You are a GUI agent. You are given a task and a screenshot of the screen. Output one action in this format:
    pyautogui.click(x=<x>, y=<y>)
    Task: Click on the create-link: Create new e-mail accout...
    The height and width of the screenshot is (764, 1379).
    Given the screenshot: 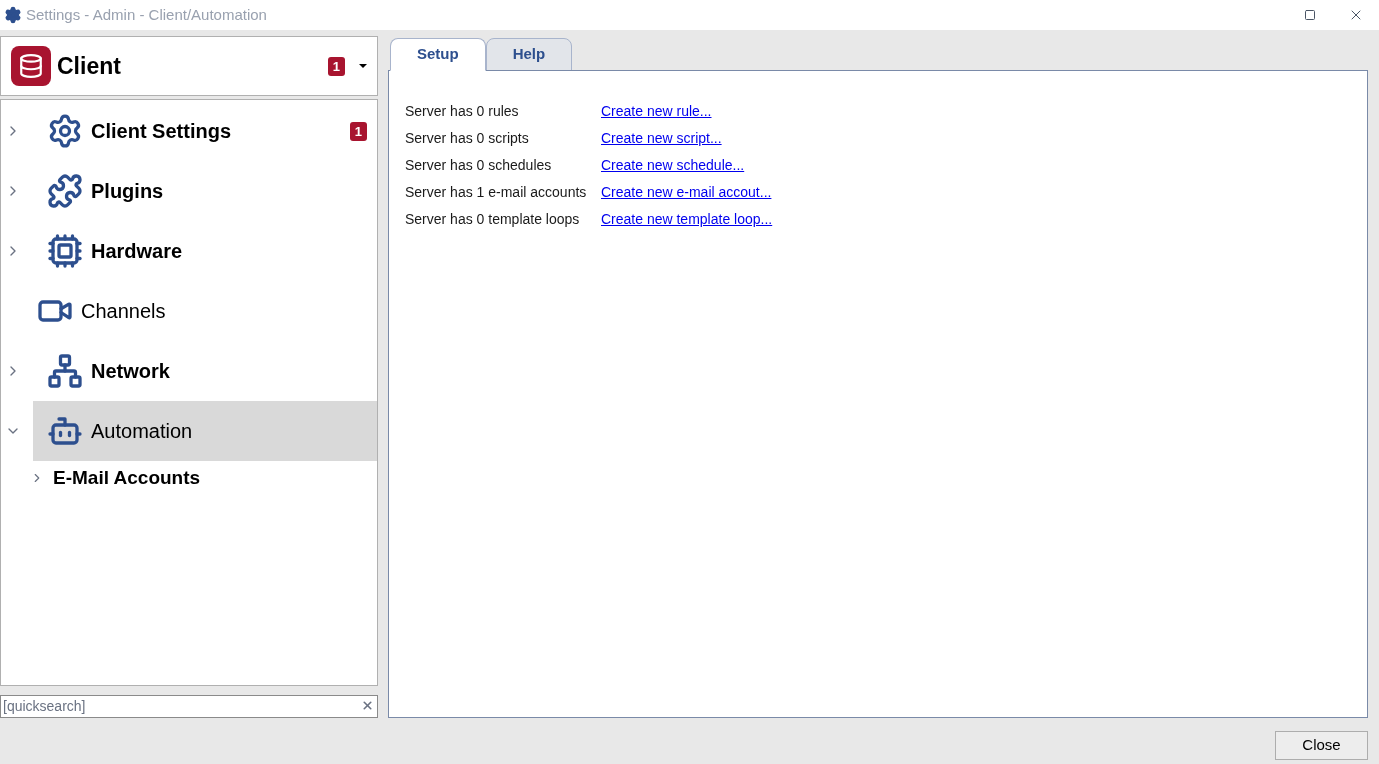 What is the action you would take?
    pyautogui.click(x=686, y=192)
    